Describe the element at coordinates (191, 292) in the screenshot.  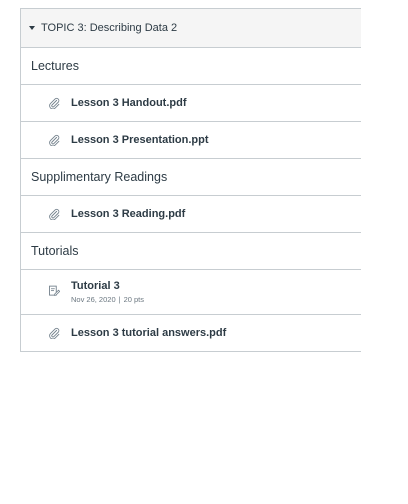
I see `module-item-tutorial3: Tutorial 3 Nov 26, 2020 | 20 pts` at that location.